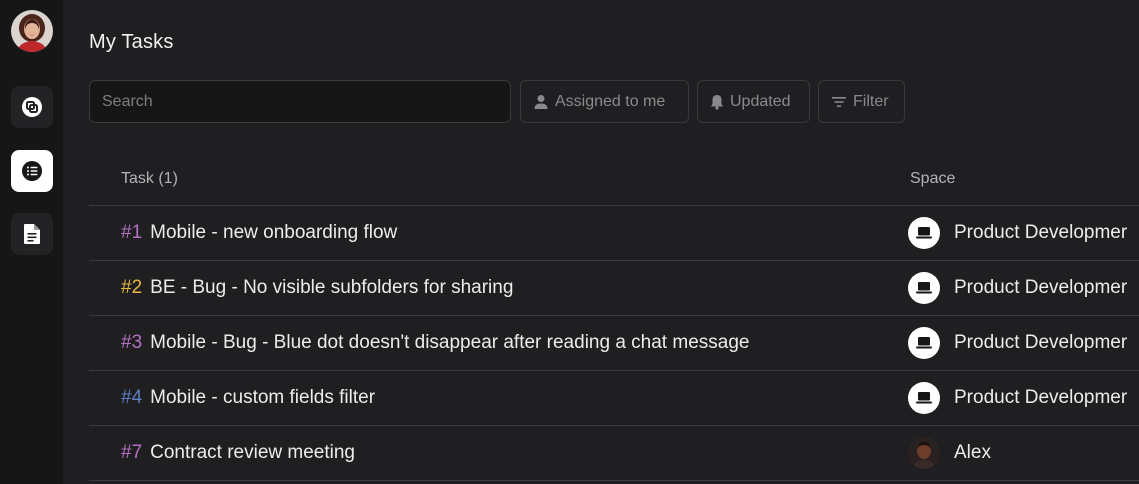 The height and width of the screenshot is (484, 1139). Describe the element at coordinates (262, 397) in the screenshot. I see `task-title: Mobile - custom fields filter` at that location.